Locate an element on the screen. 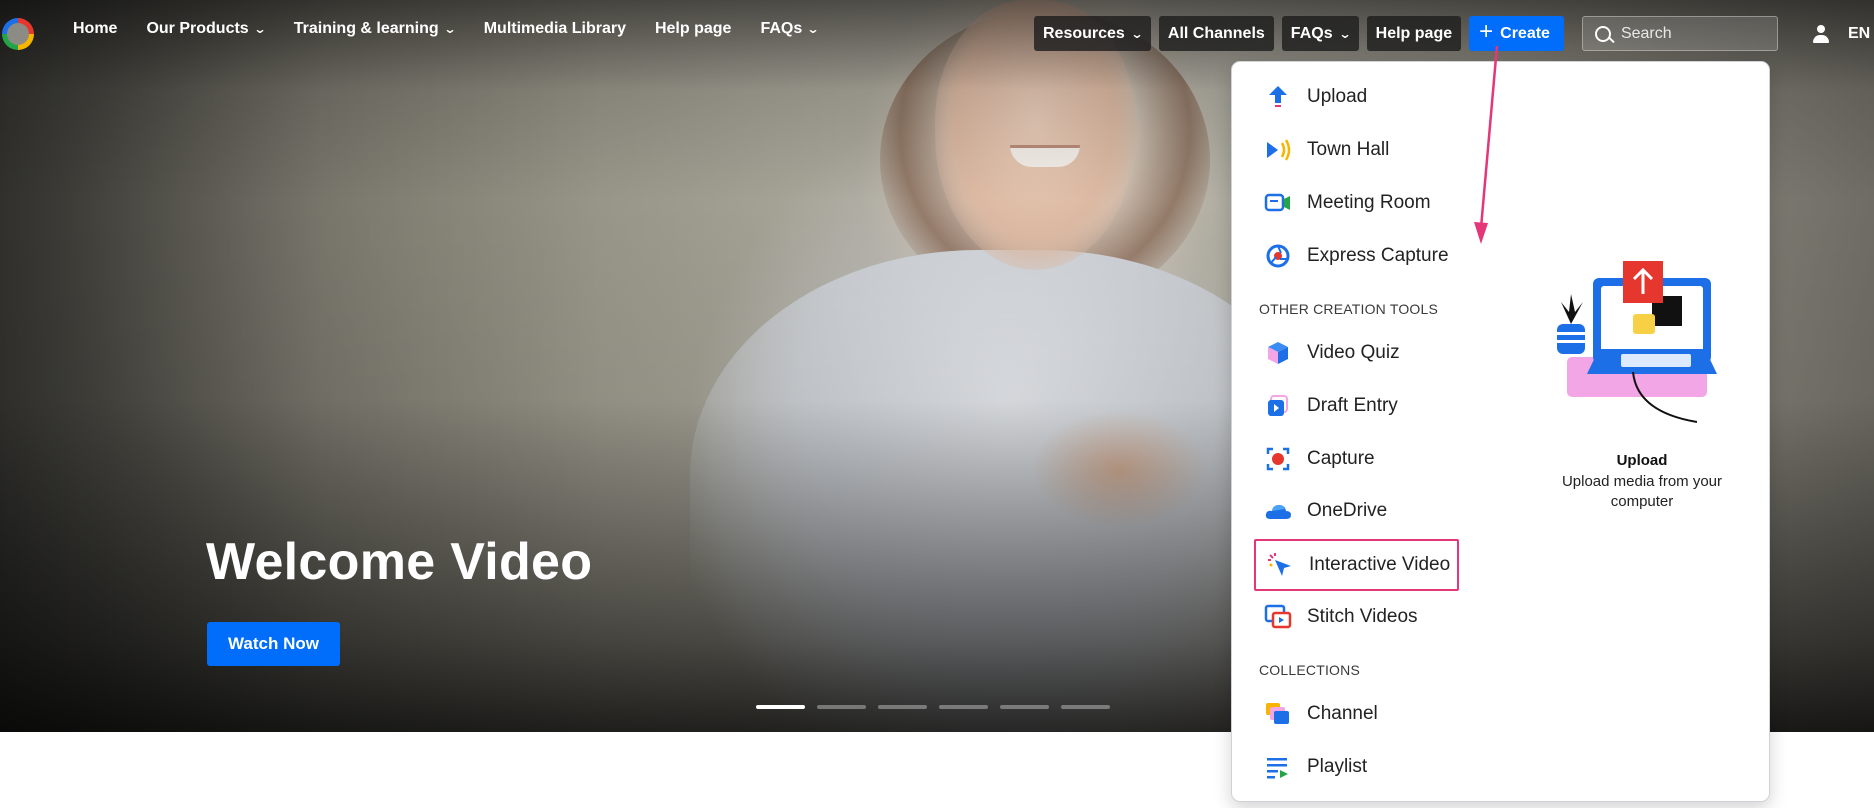 The image size is (1874, 808). all-channels-label: All Channels is located at coordinates (1216, 33).